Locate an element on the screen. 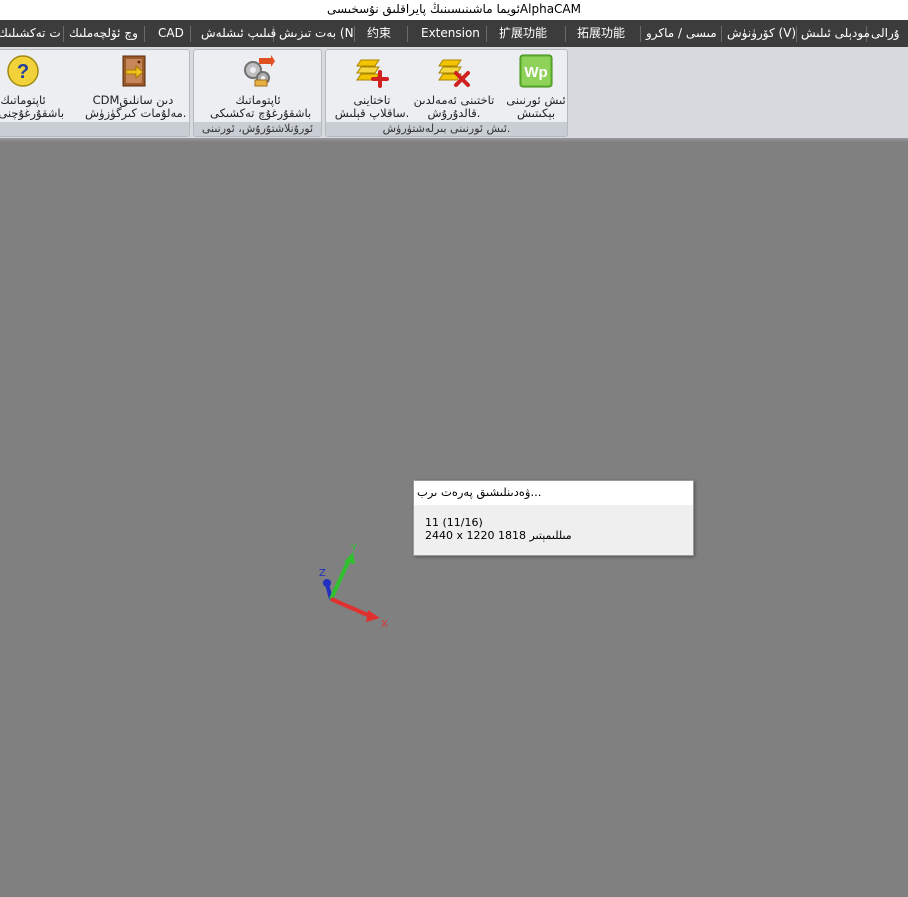  menu-item-nesting: بەت تىزىش (N is located at coordinates (316, 33).